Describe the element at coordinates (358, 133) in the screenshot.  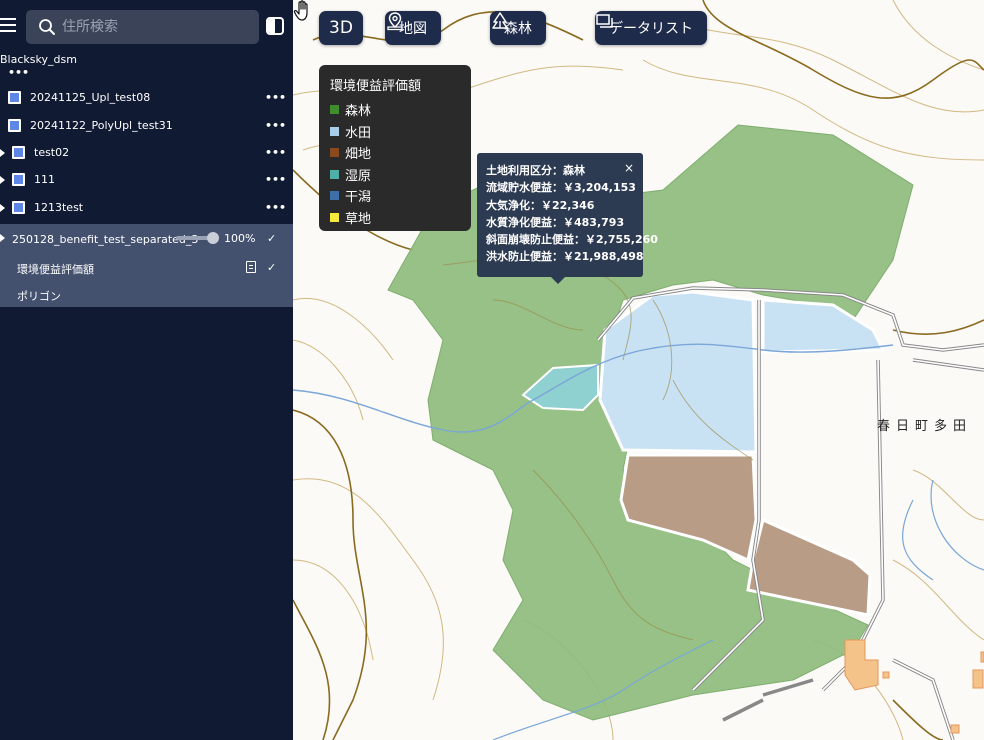
I see `legend-label: 水田` at that location.